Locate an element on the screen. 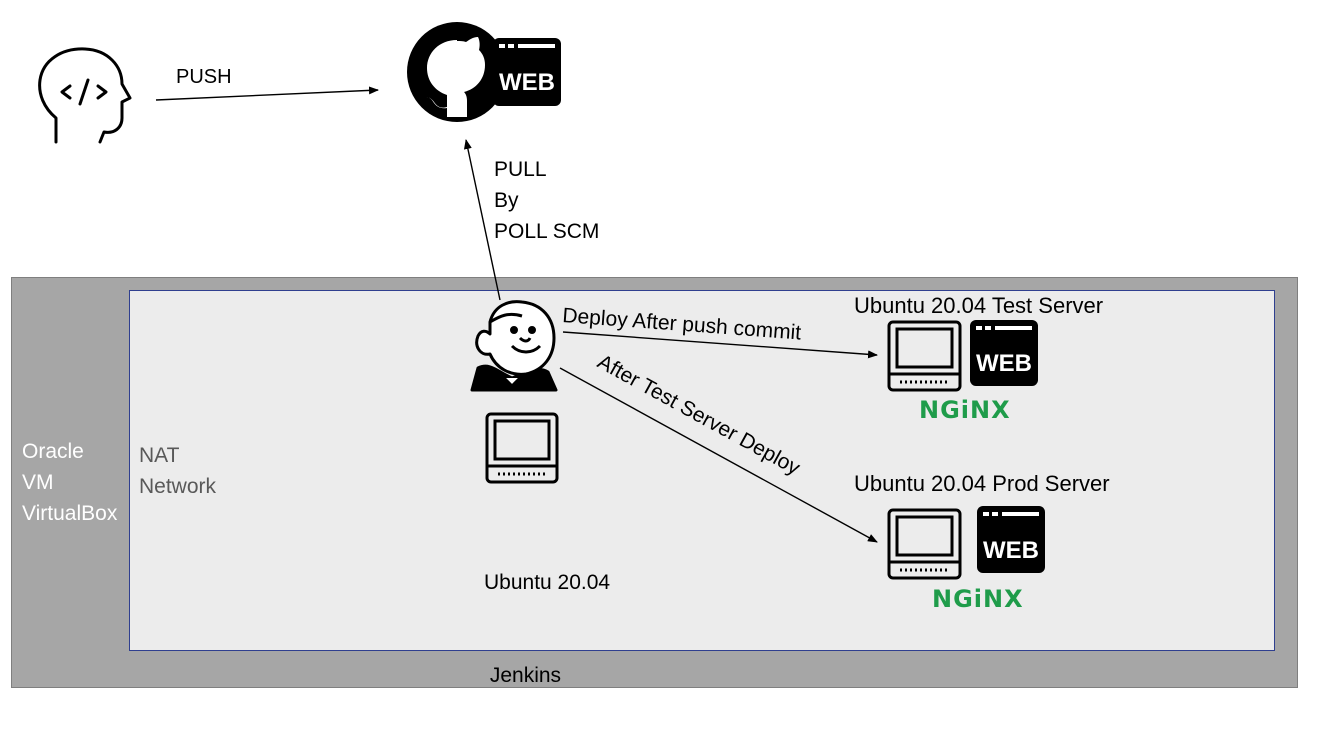 The height and width of the screenshot is (734, 1339). deploy-prod-label: After Test Server Deploy is located at coordinates (699, 415).